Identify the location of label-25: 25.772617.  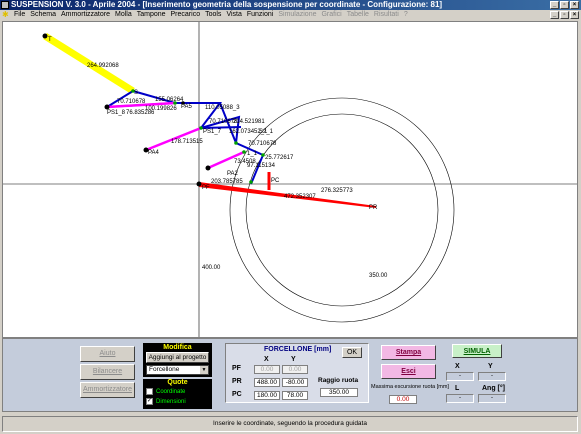
(279, 158).